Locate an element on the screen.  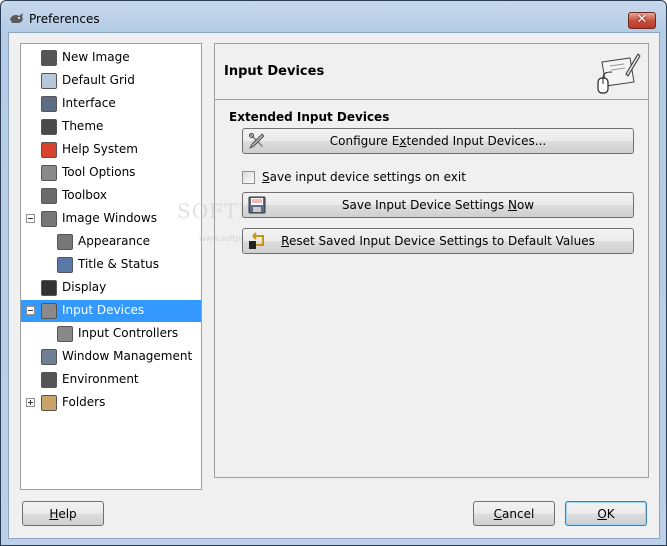
cancel-button: Cancel is located at coordinates (514, 513).